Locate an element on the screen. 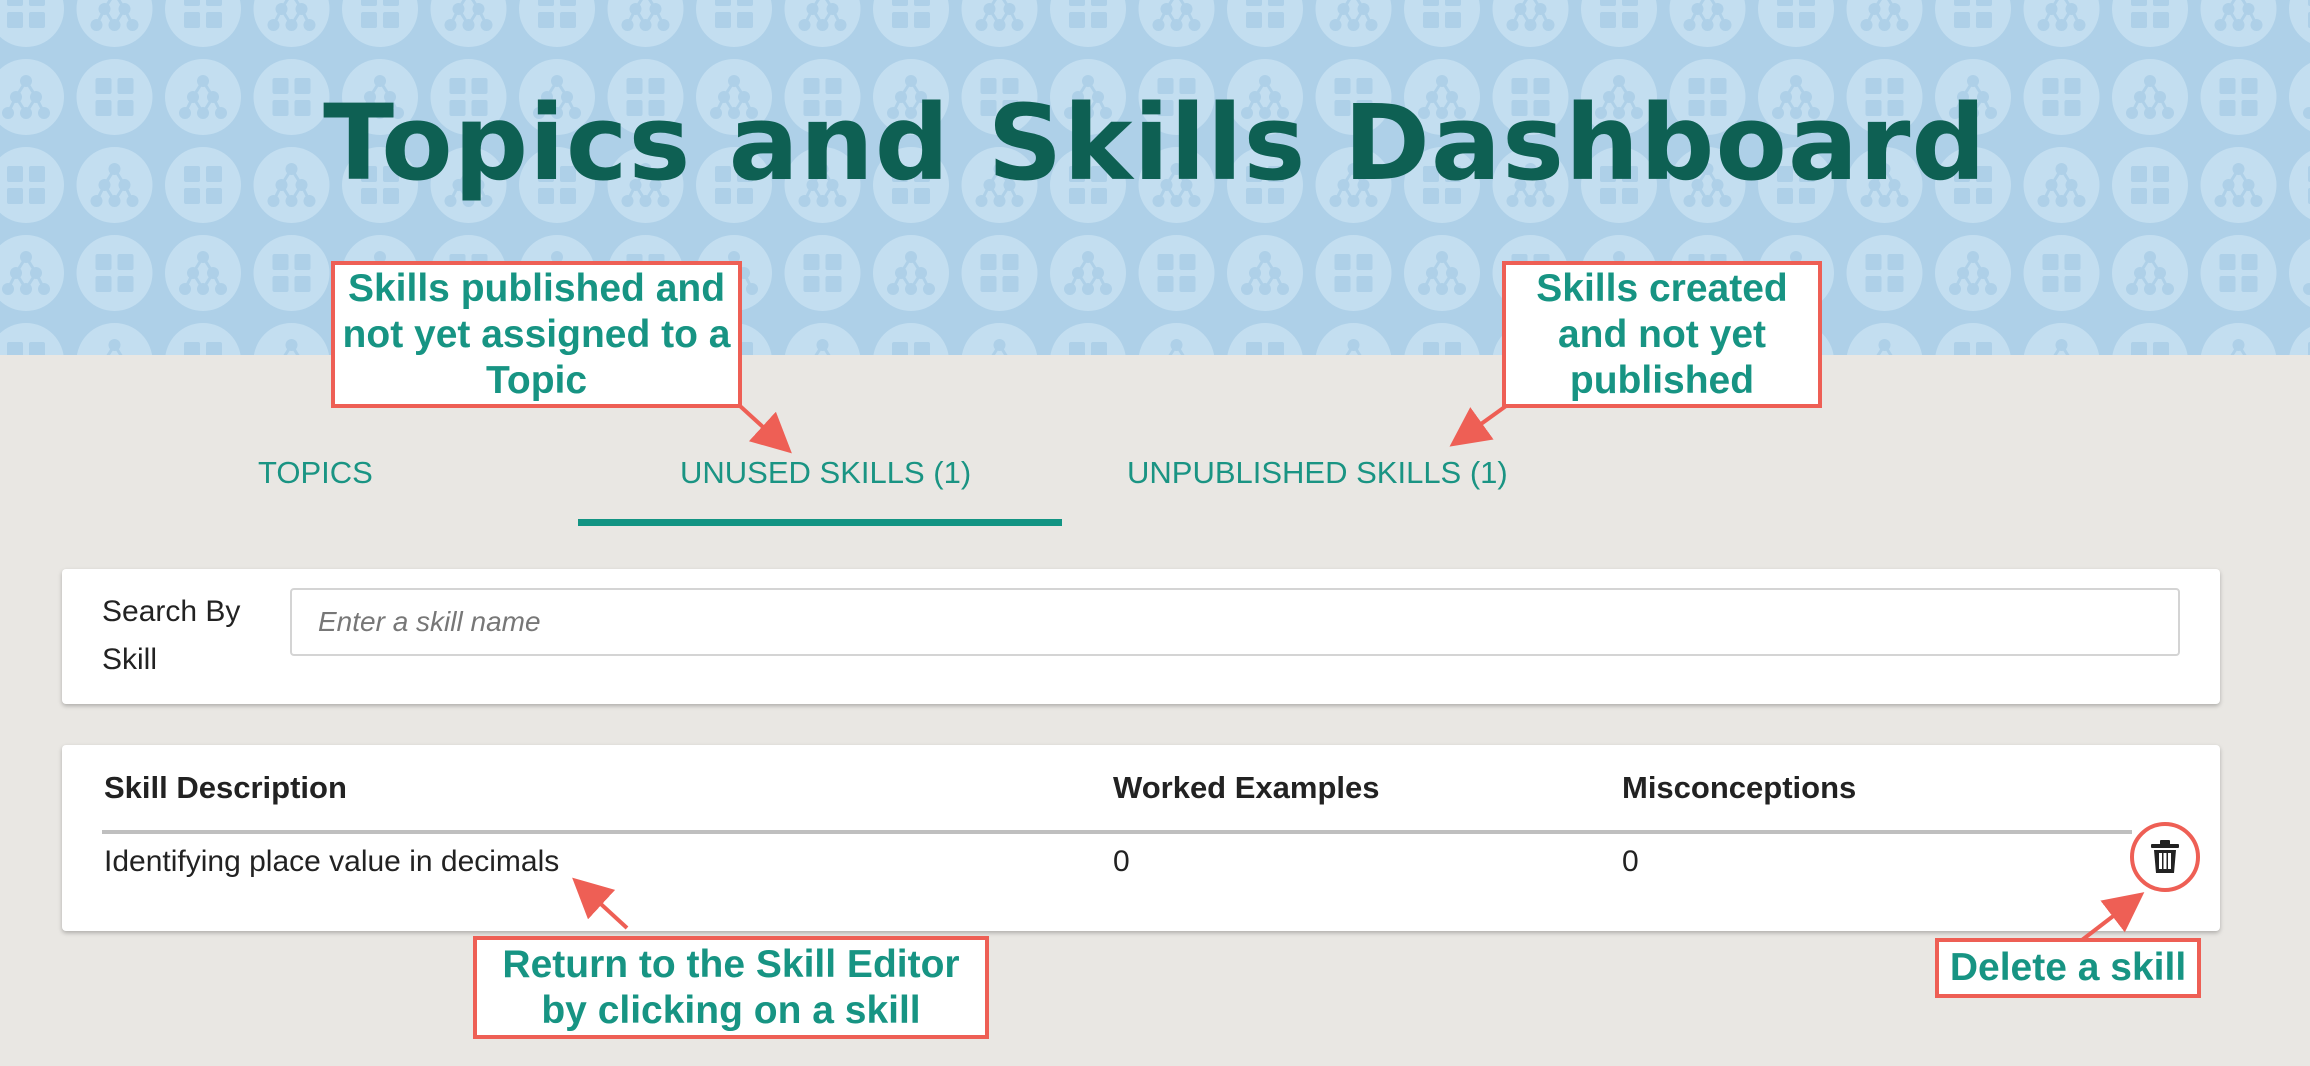 Image resolution: width=2310 pixels, height=1066 pixels. table-header-divider is located at coordinates (1117, 832).